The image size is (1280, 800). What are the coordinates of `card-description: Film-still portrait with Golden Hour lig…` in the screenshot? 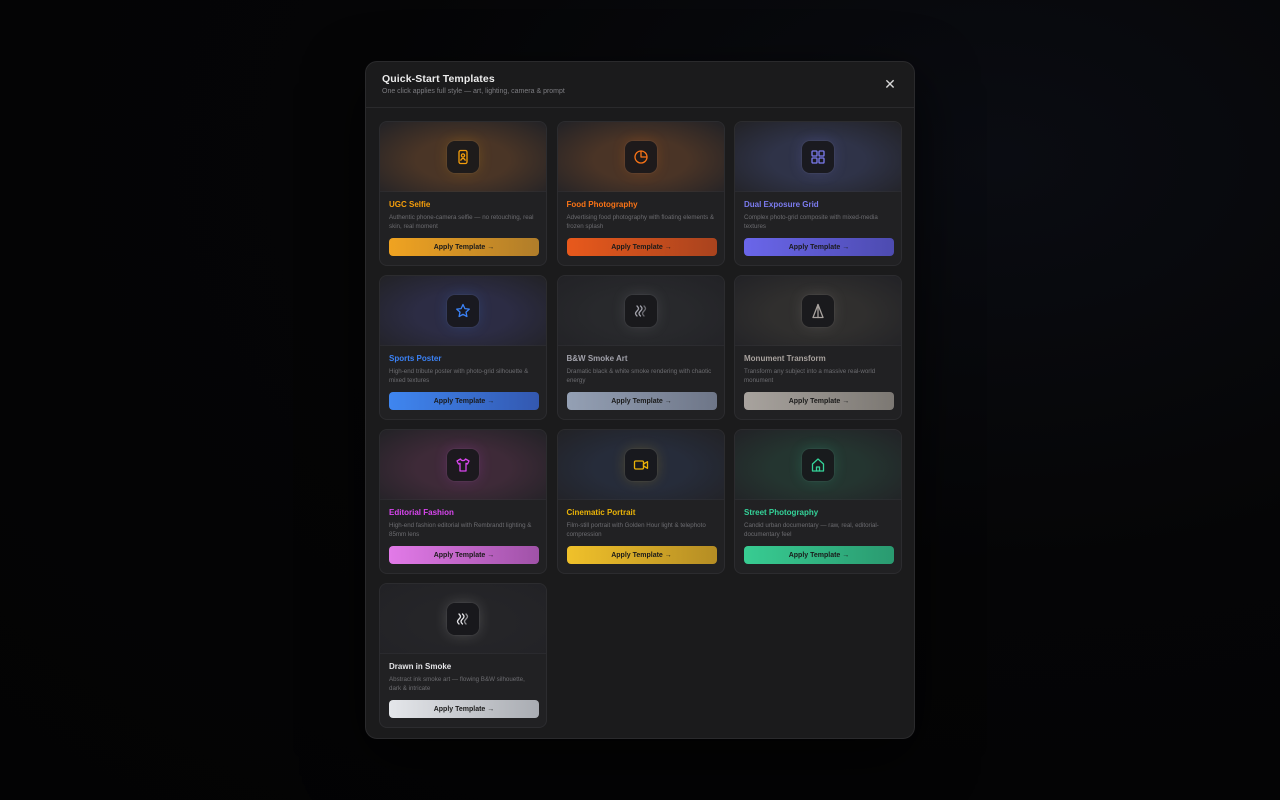 It's located at (636, 530).